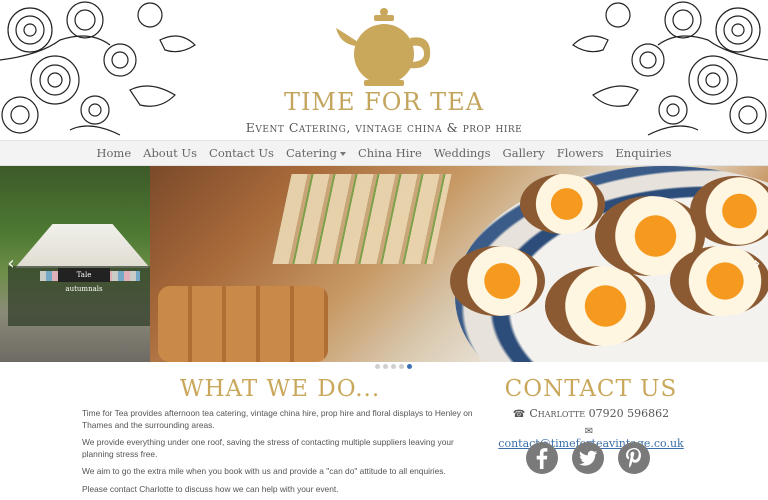 The width and height of the screenshot is (768, 500). Describe the element at coordinates (409, 366) in the screenshot. I see `slider-dot-active` at that location.